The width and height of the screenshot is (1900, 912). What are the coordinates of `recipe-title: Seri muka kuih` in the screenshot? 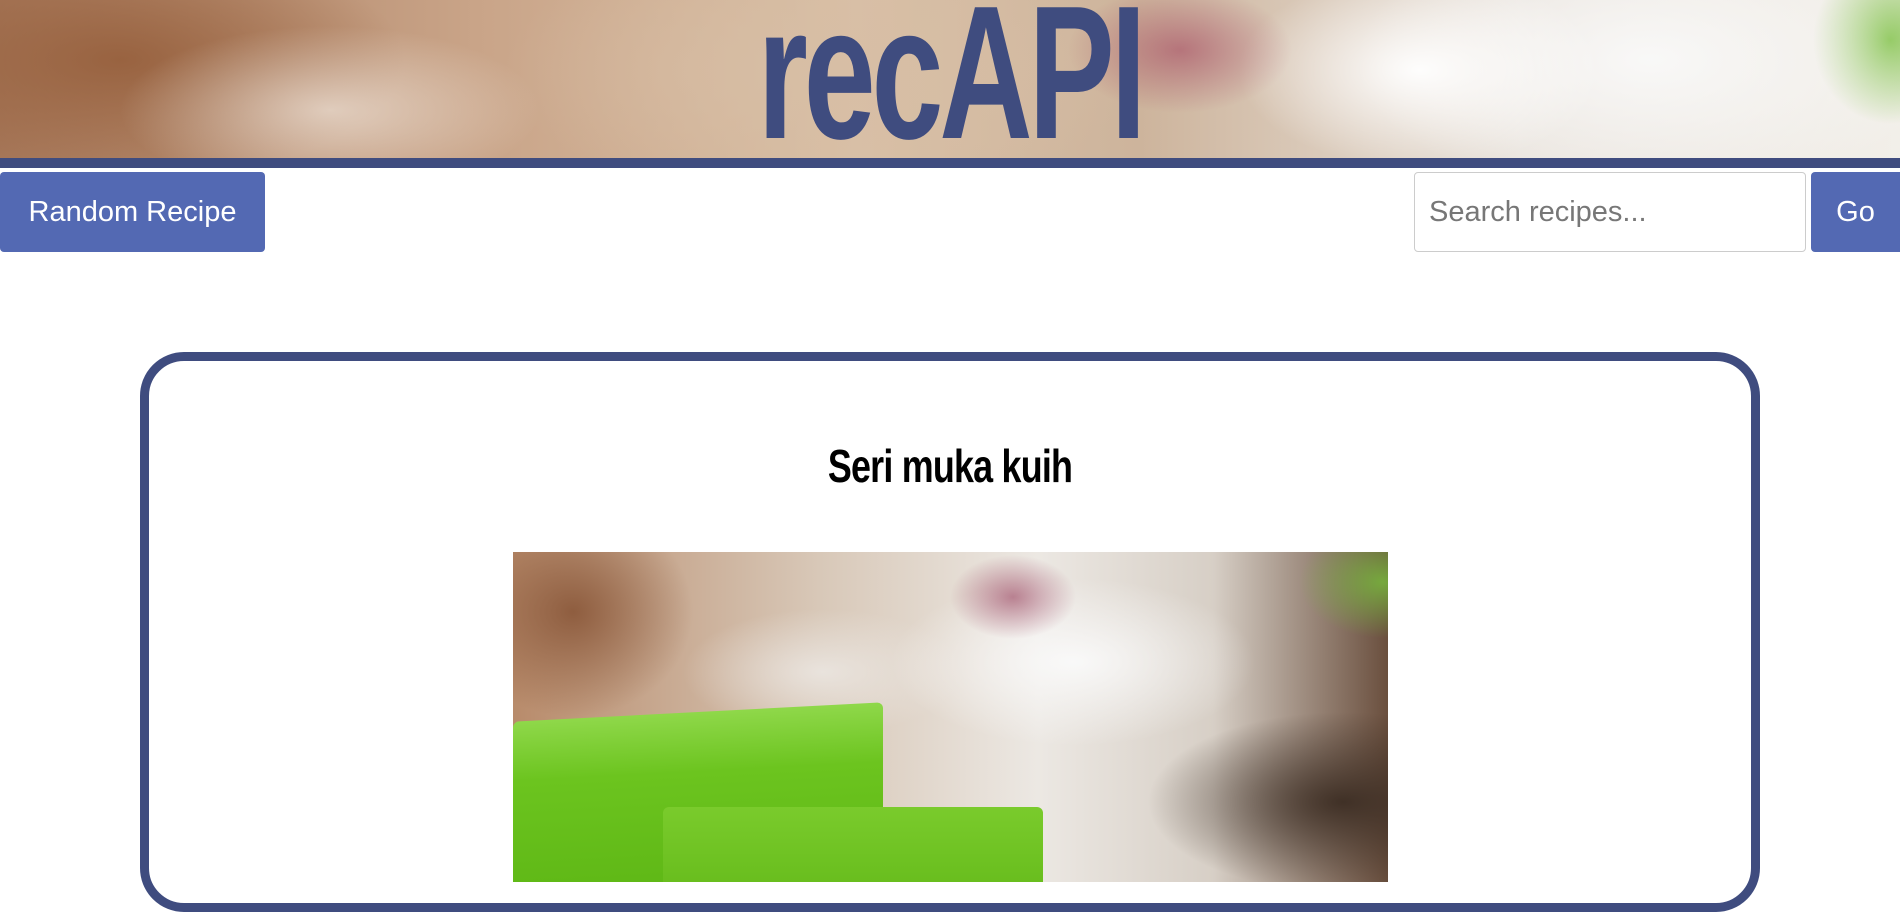 It's located at (950, 466).